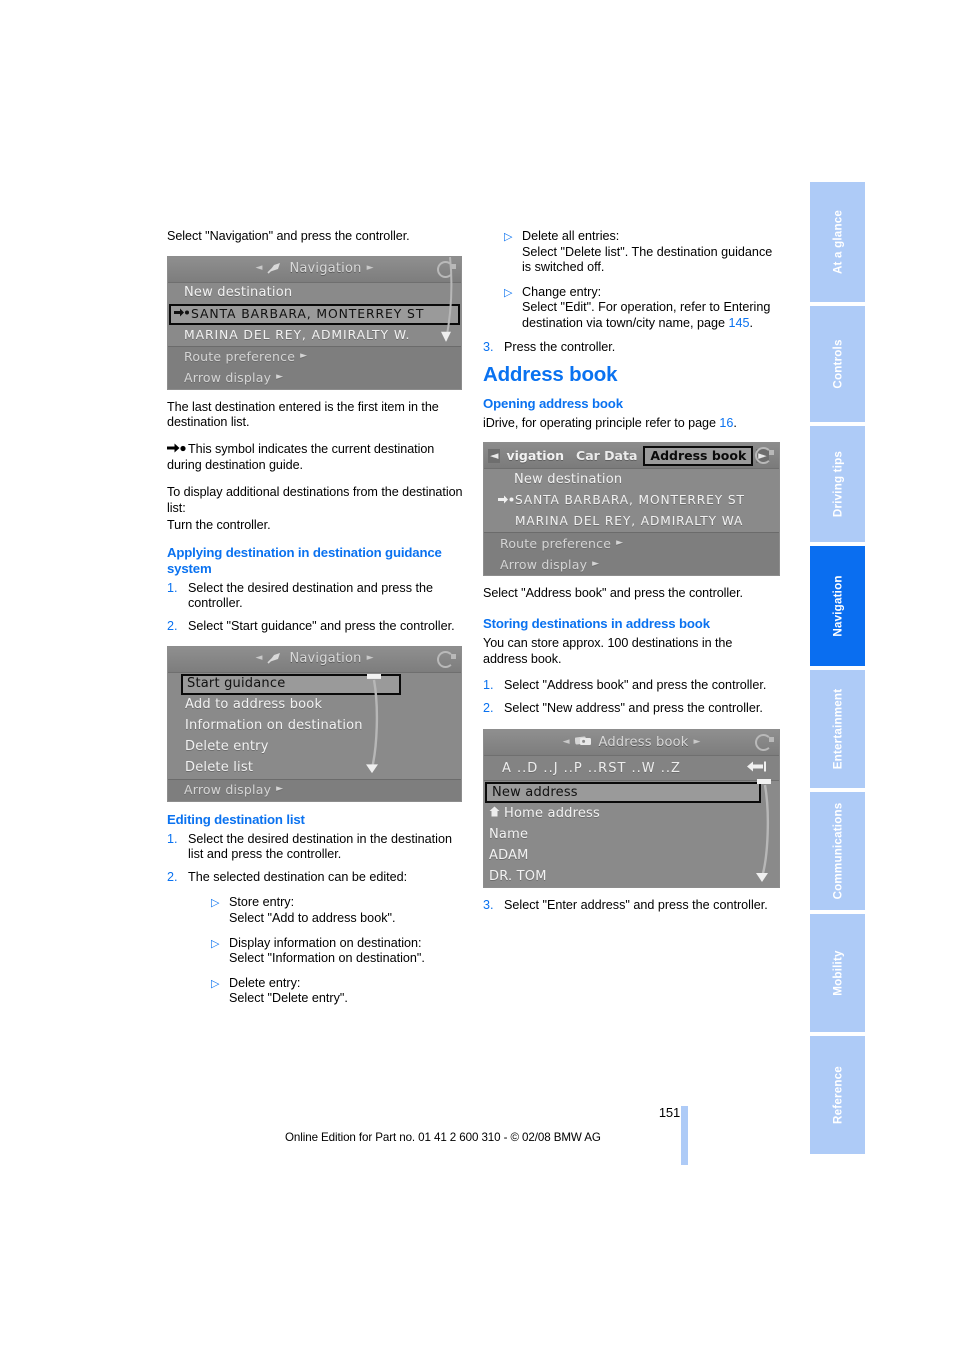  I want to click on list-item: Delete list, so click(314, 768).